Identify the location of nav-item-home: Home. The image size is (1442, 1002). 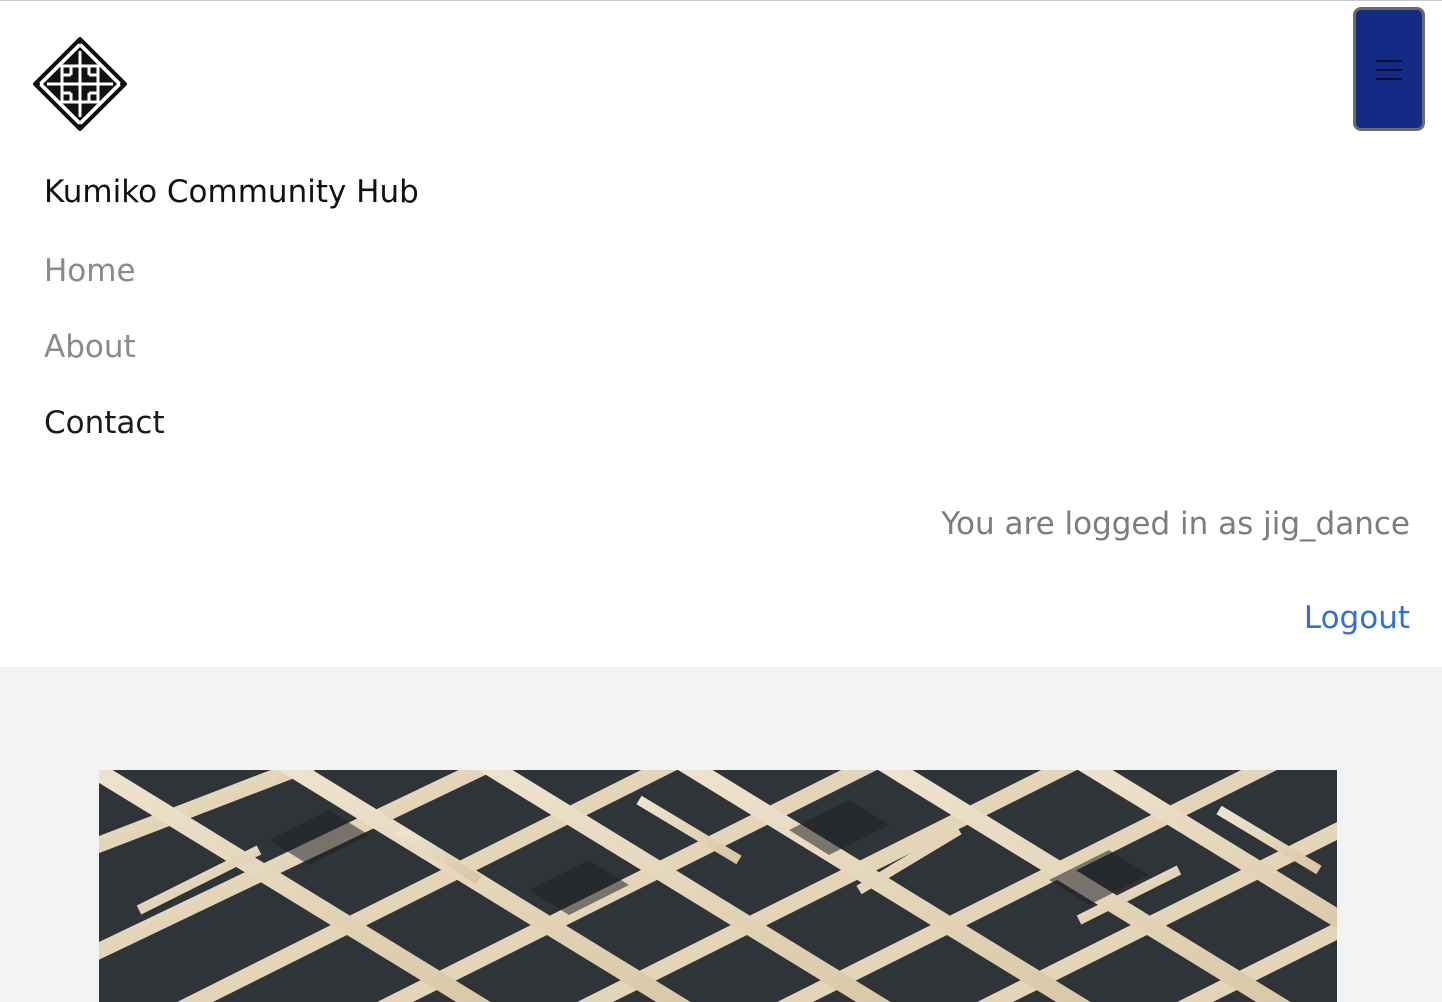
(104, 288).